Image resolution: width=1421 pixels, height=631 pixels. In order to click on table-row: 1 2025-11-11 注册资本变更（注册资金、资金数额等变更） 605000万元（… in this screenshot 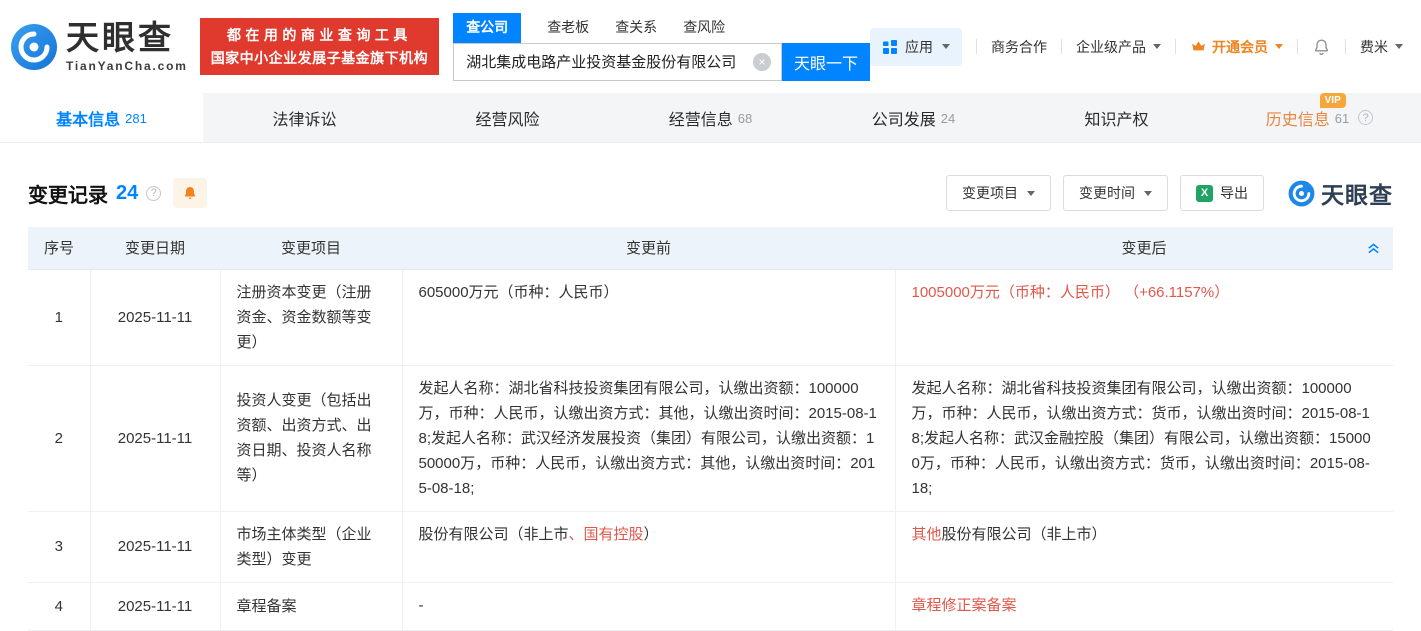, I will do `click(710, 317)`.